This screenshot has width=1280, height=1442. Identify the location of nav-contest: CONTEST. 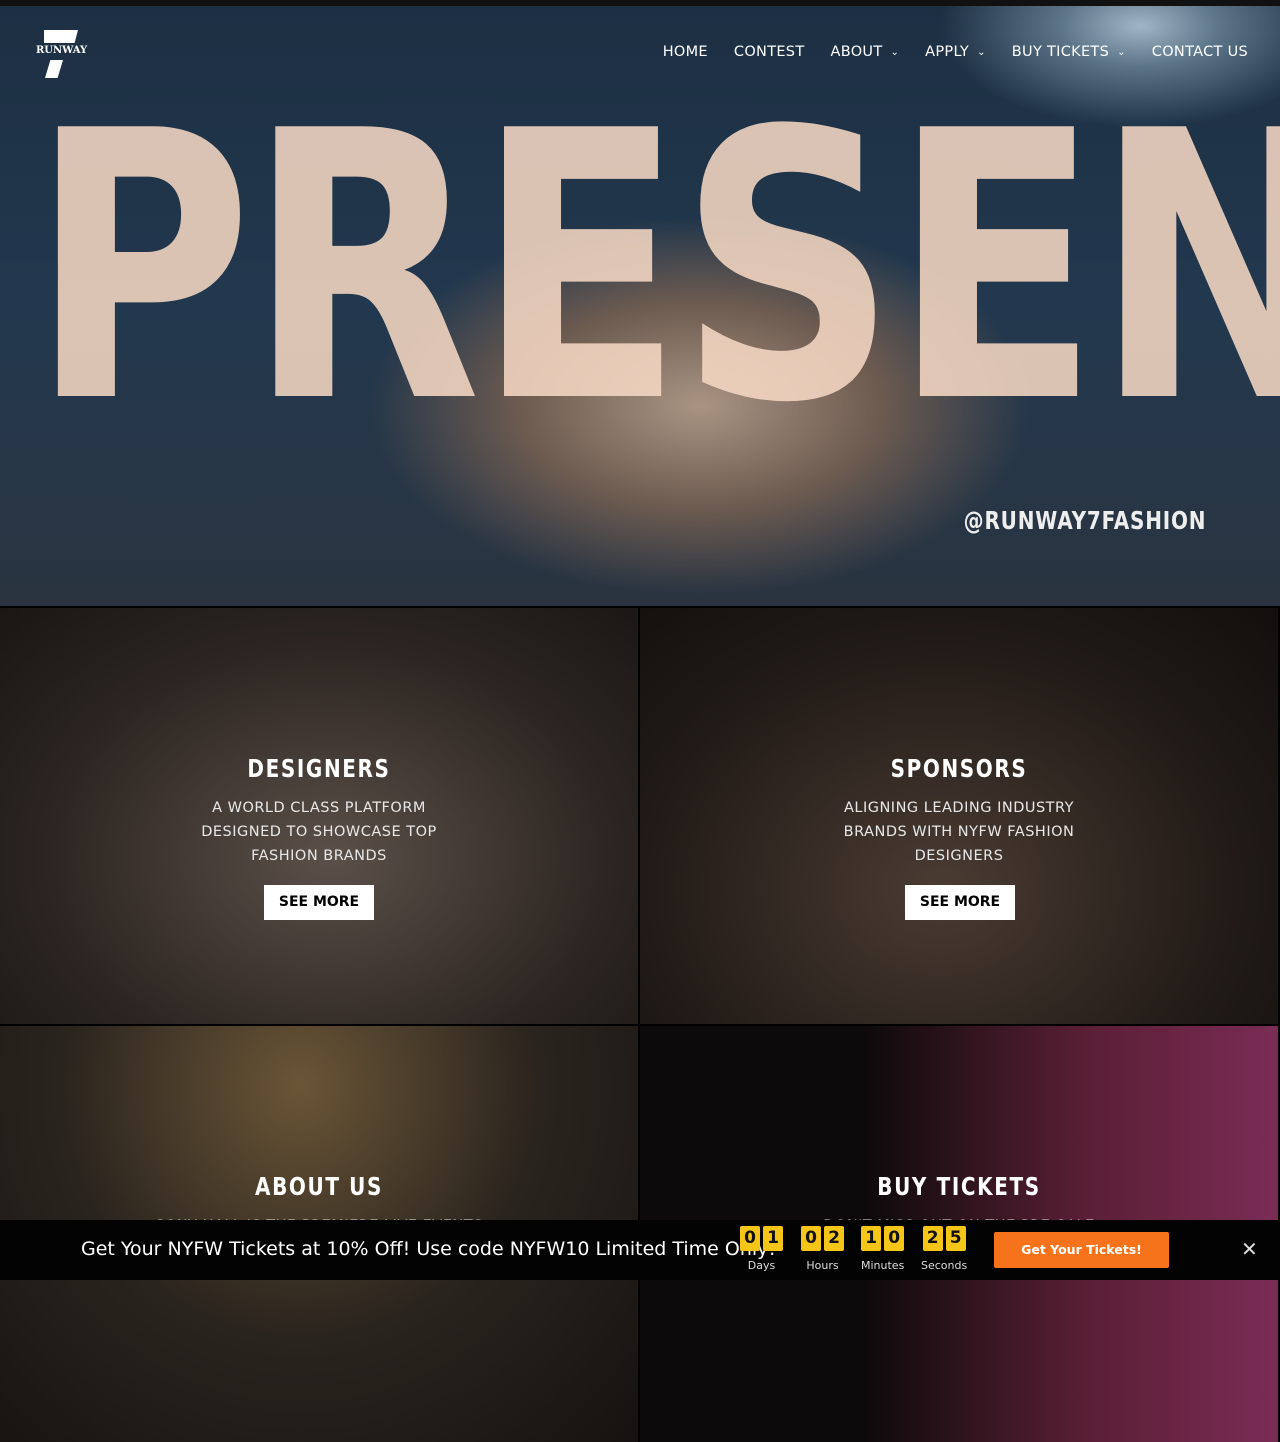
(769, 52).